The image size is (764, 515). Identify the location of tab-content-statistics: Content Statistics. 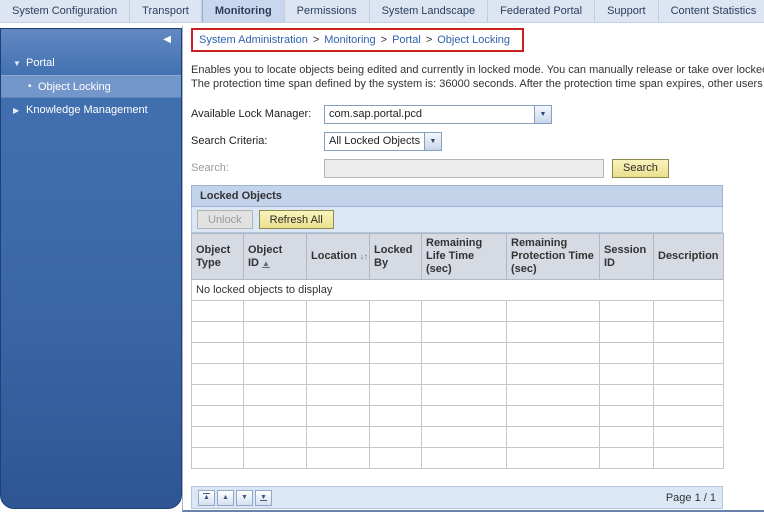
(711, 11).